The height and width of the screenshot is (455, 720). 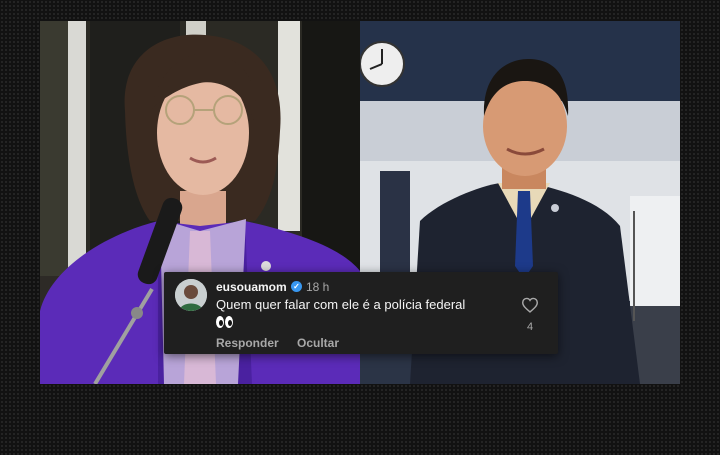 What do you see at coordinates (530, 305) in the screenshot?
I see `heart-icon` at bounding box center [530, 305].